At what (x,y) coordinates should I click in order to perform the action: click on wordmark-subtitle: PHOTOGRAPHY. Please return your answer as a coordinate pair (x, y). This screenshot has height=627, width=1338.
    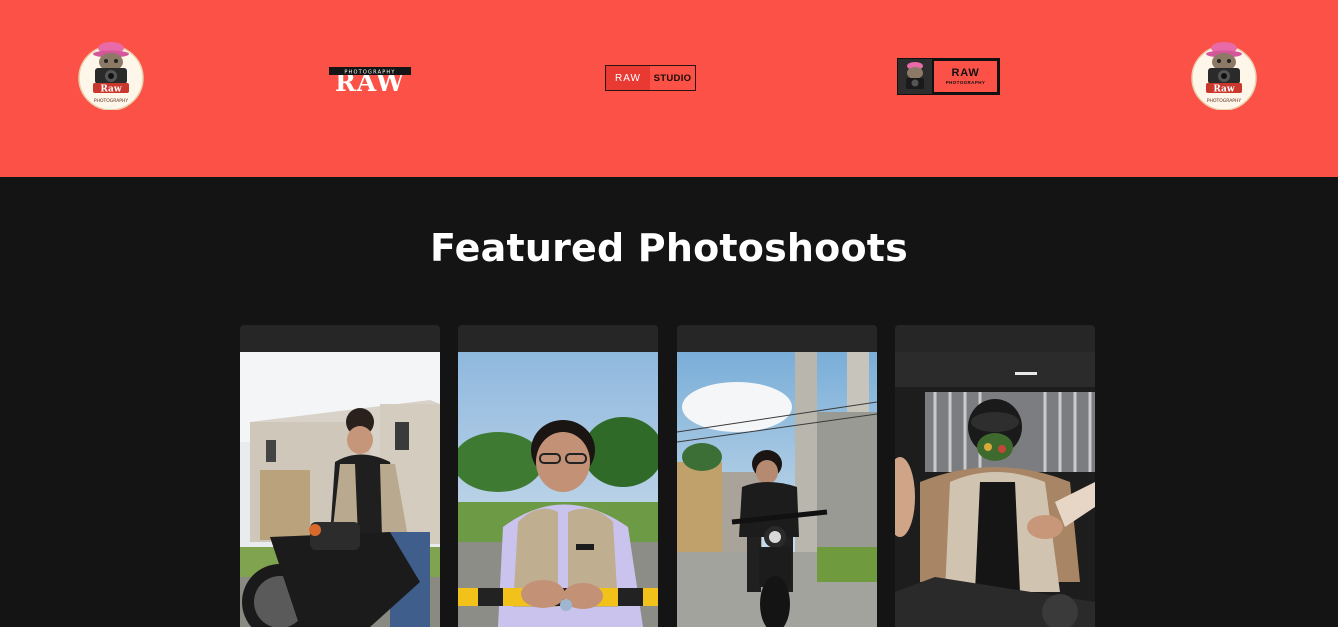
    Looking at the image, I should click on (369, 73).